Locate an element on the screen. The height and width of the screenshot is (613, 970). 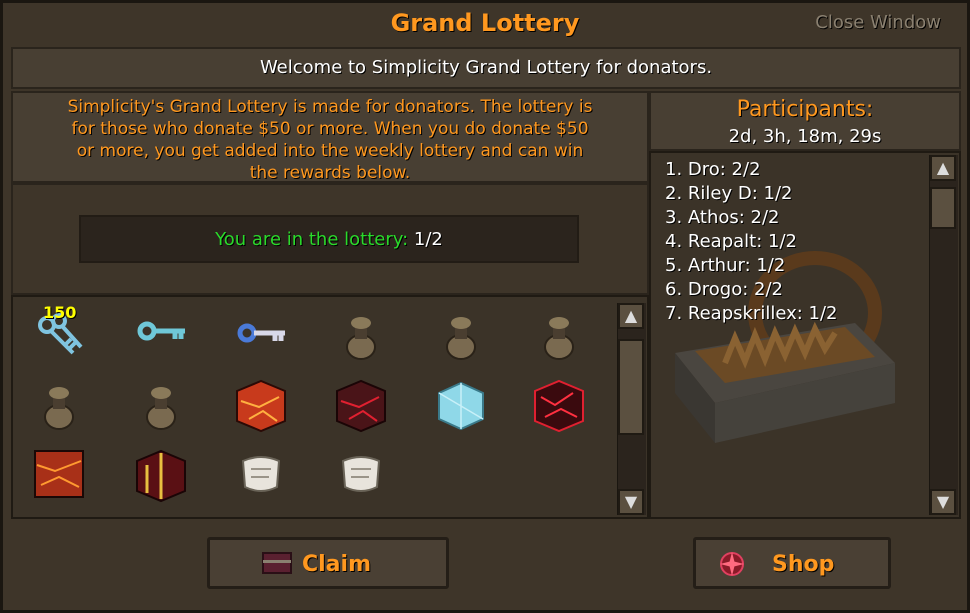
participant-entry: 1. Dro: 2/2 is located at coordinates (713, 169).